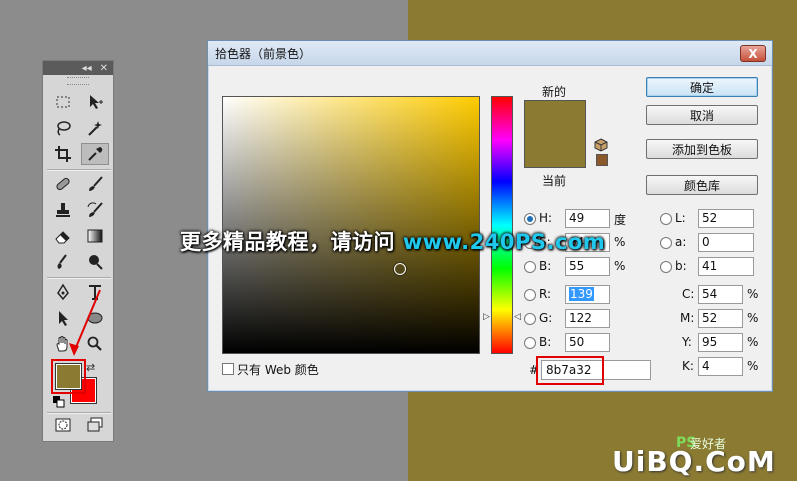  What do you see at coordinates (720, 366) in the screenshot?
I see `black-input: 4` at bounding box center [720, 366].